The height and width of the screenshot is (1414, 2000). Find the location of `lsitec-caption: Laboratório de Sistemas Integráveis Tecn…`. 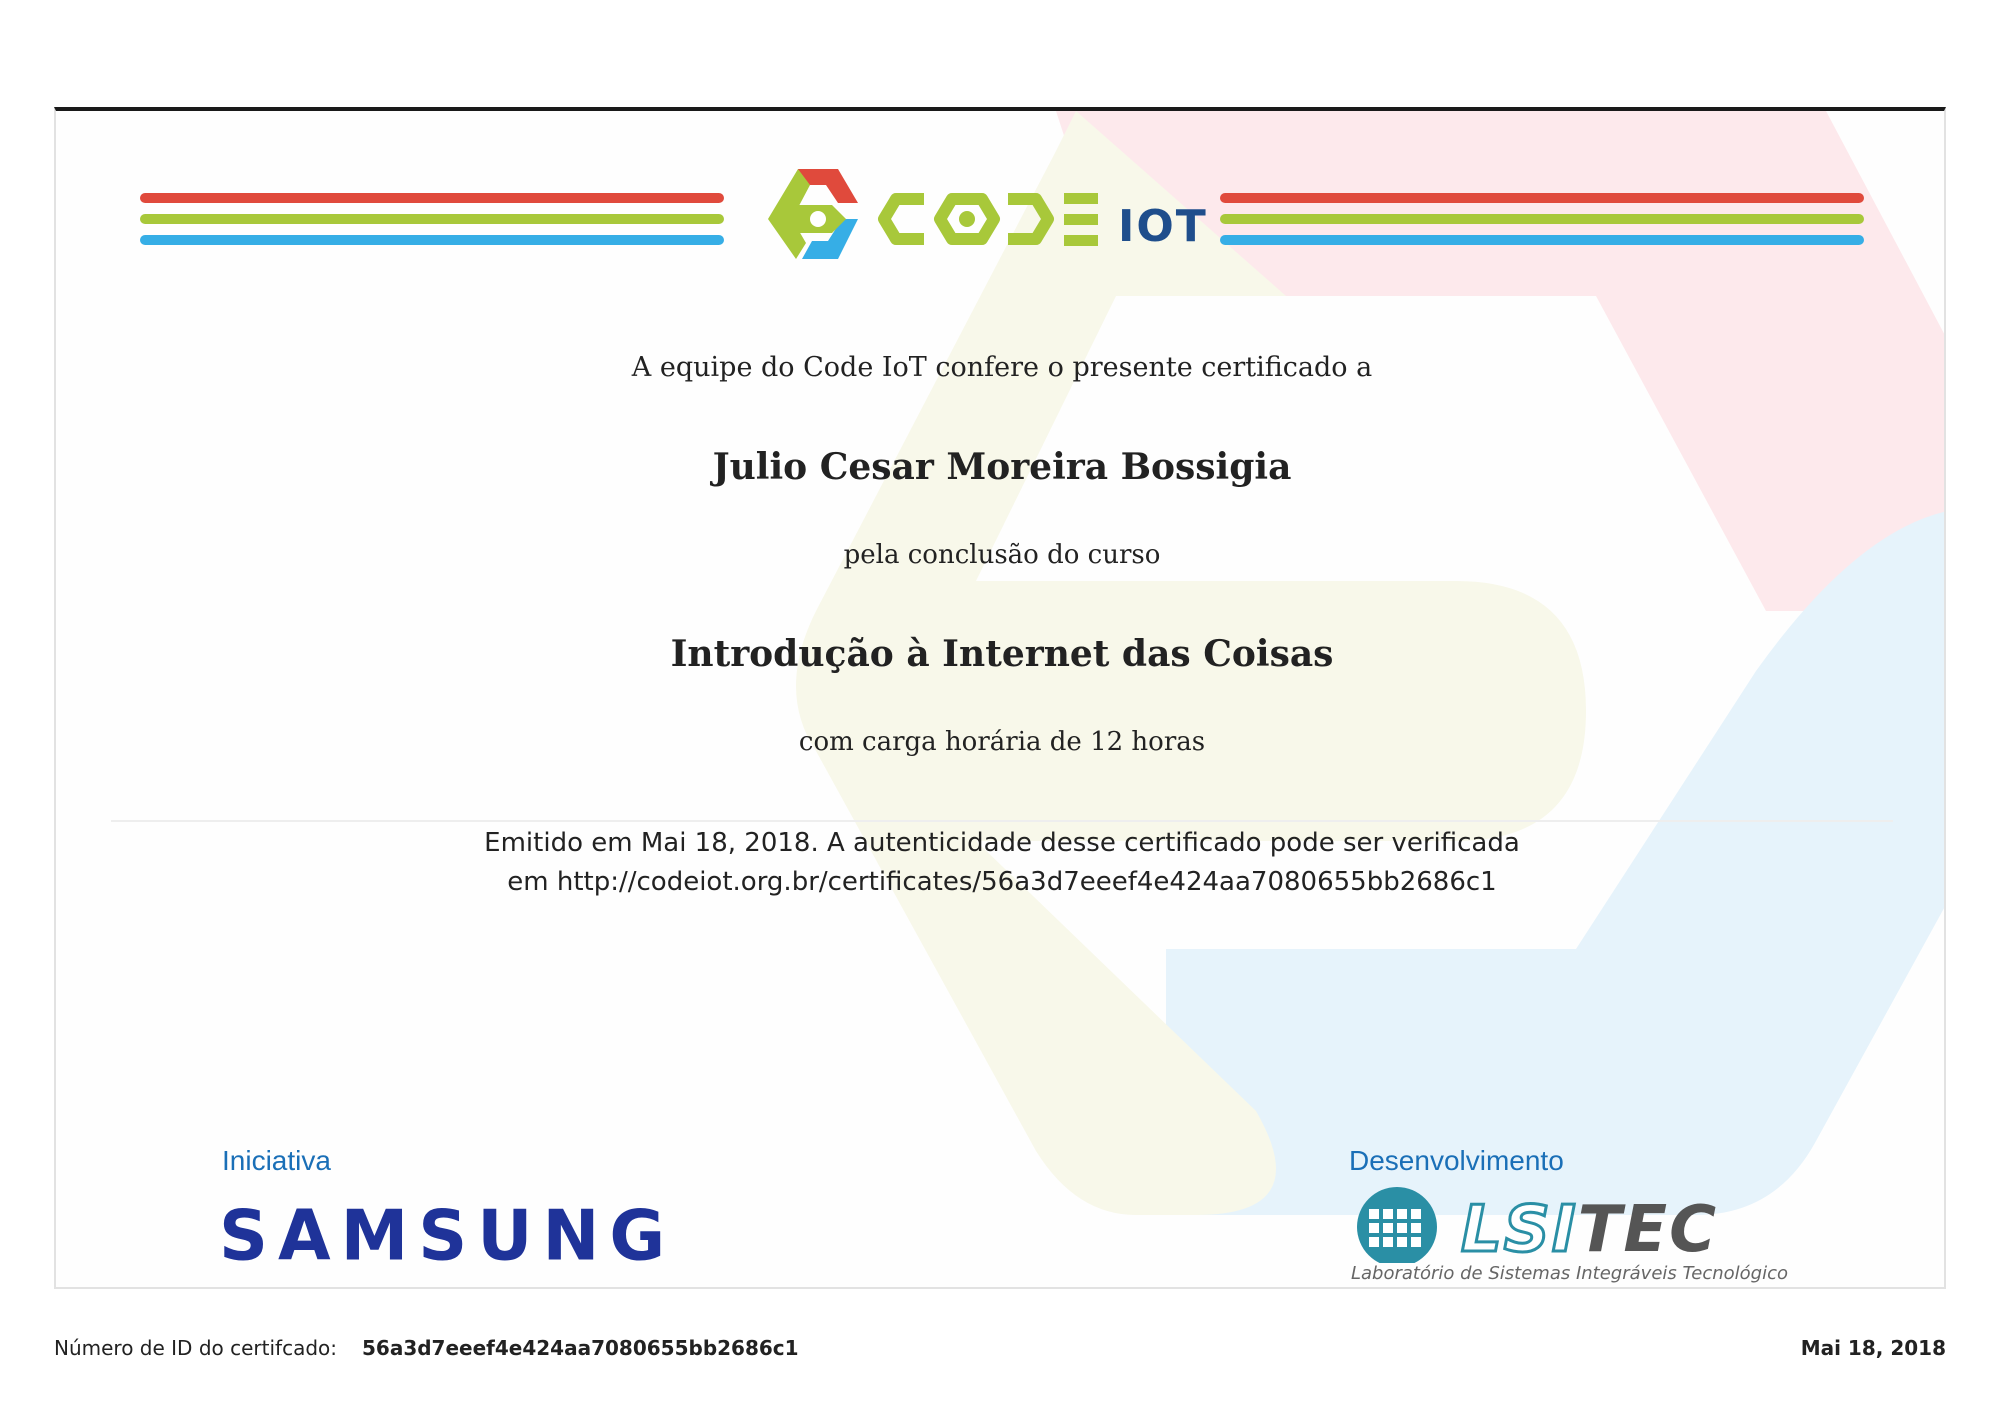

lsitec-caption: Laboratório de Sistemas Integráveis Tecn… is located at coordinates (1570, 1273).